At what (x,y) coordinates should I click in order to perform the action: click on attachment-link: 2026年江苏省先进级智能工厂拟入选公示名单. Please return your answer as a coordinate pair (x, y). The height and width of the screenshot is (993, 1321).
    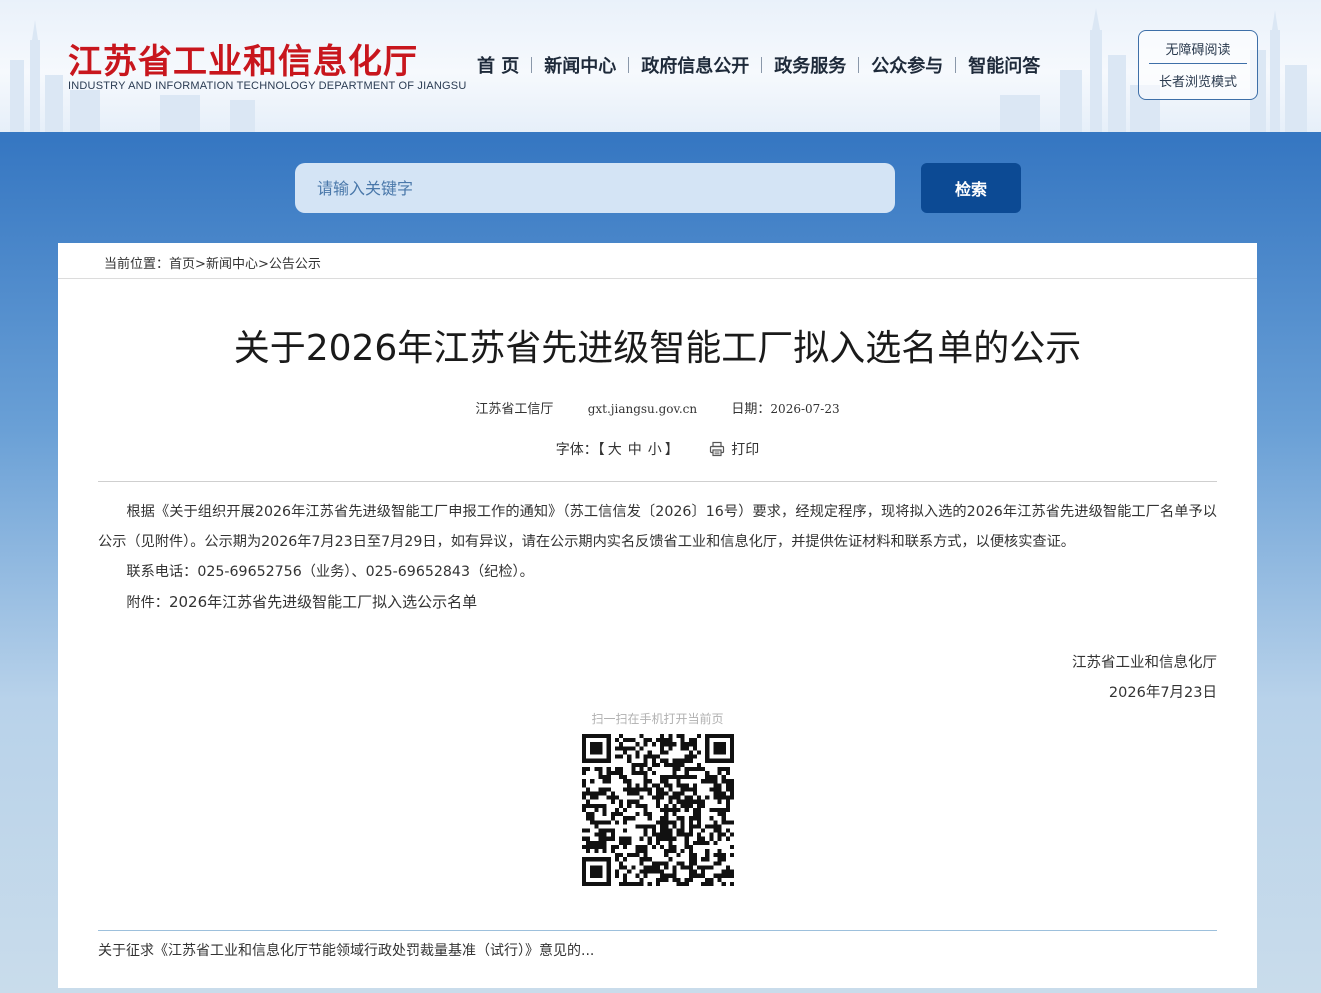
    Looking at the image, I should click on (323, 602).